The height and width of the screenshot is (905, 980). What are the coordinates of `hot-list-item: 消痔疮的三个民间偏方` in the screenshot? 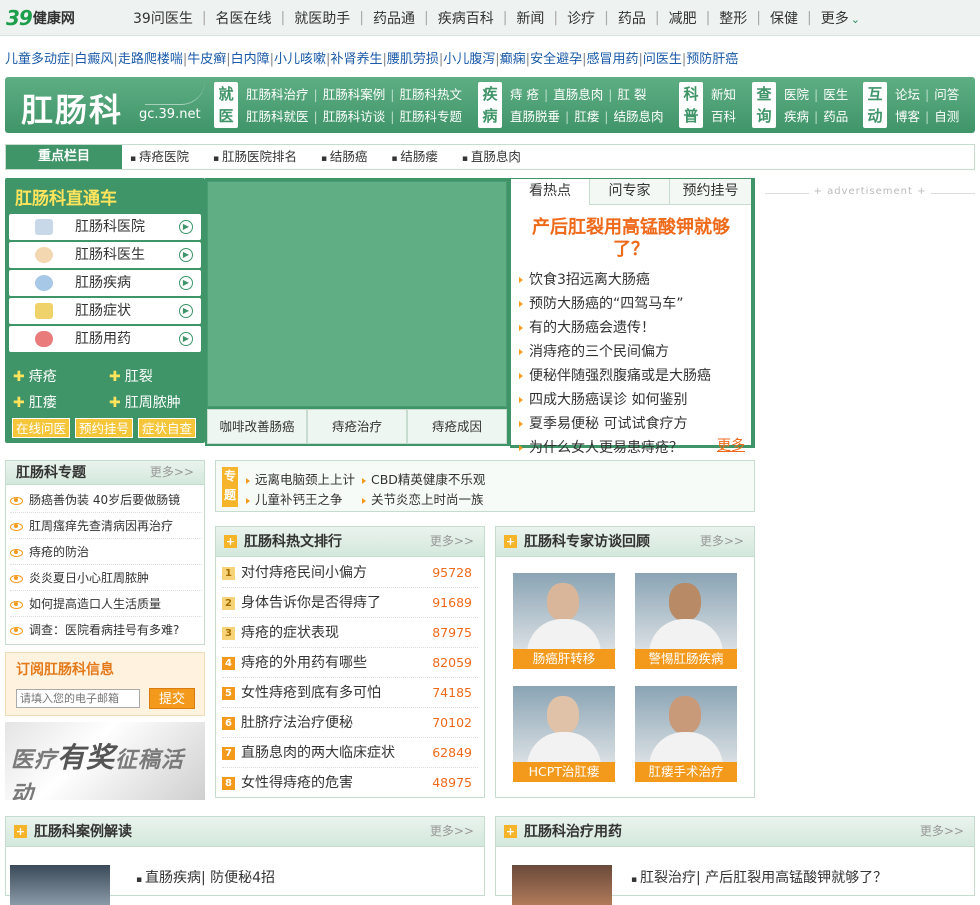 It's located at (594, 351).